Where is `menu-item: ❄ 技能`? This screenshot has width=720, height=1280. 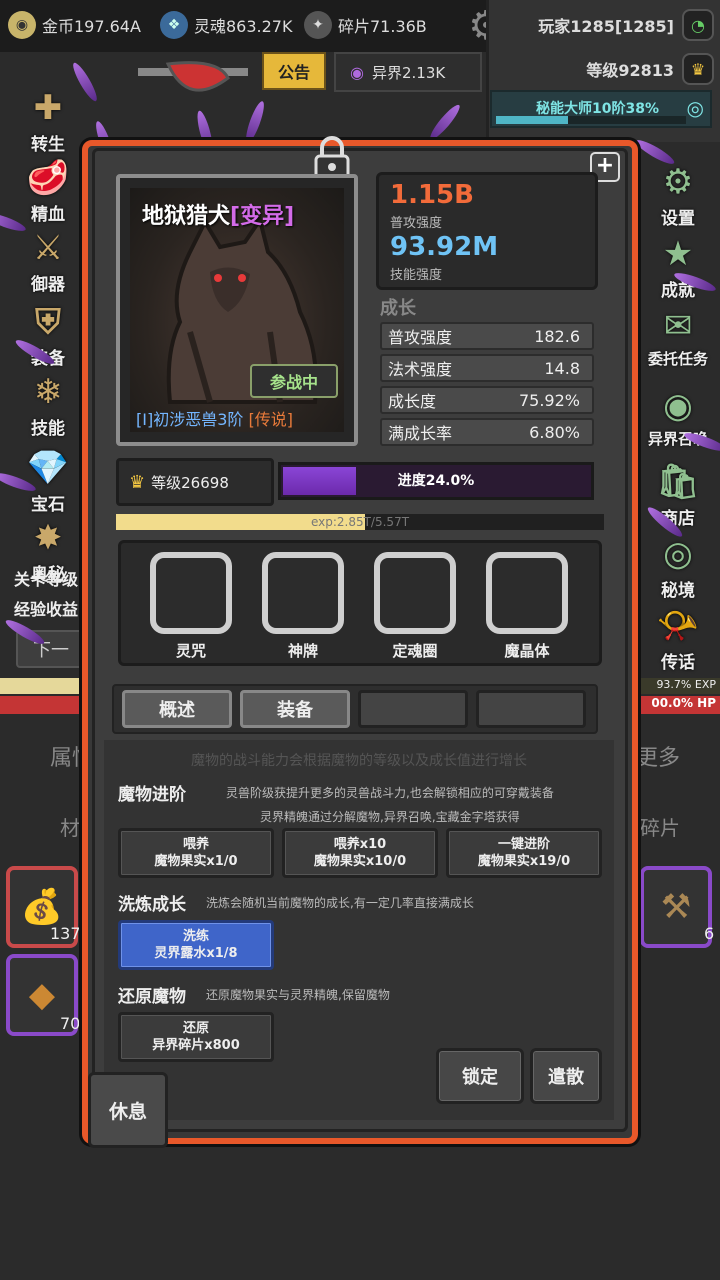
menu-item: ❄ 技能 is located at coordinates (48, 404).